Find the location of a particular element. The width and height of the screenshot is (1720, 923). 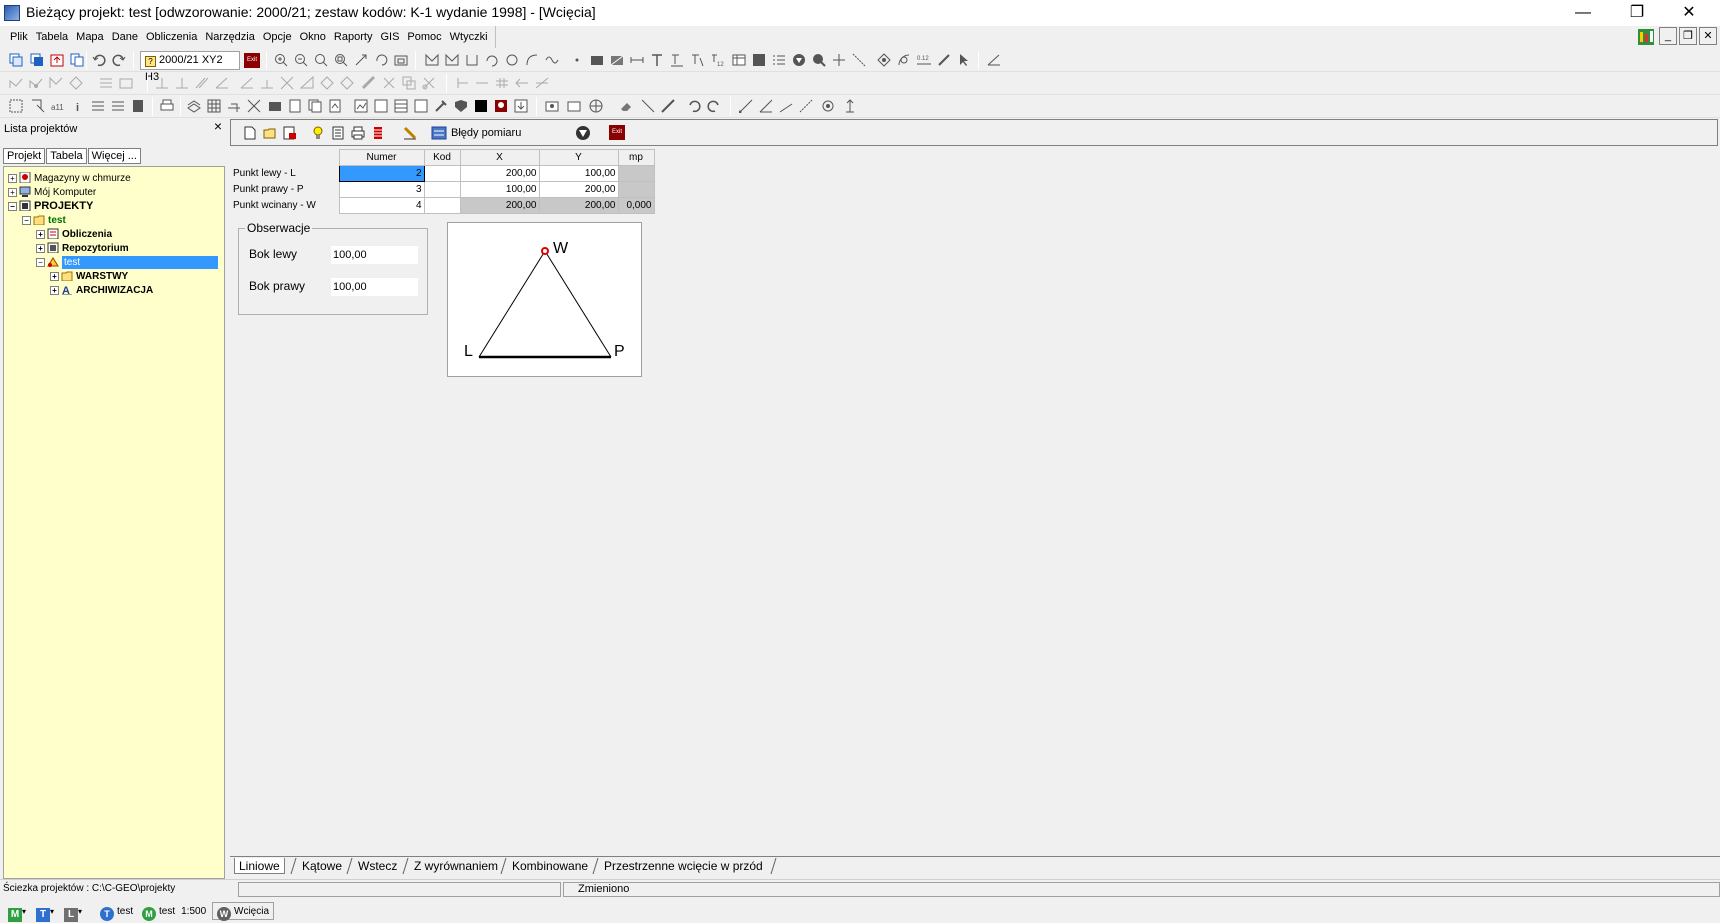

undo-icon is located at coordinates (99, 60).